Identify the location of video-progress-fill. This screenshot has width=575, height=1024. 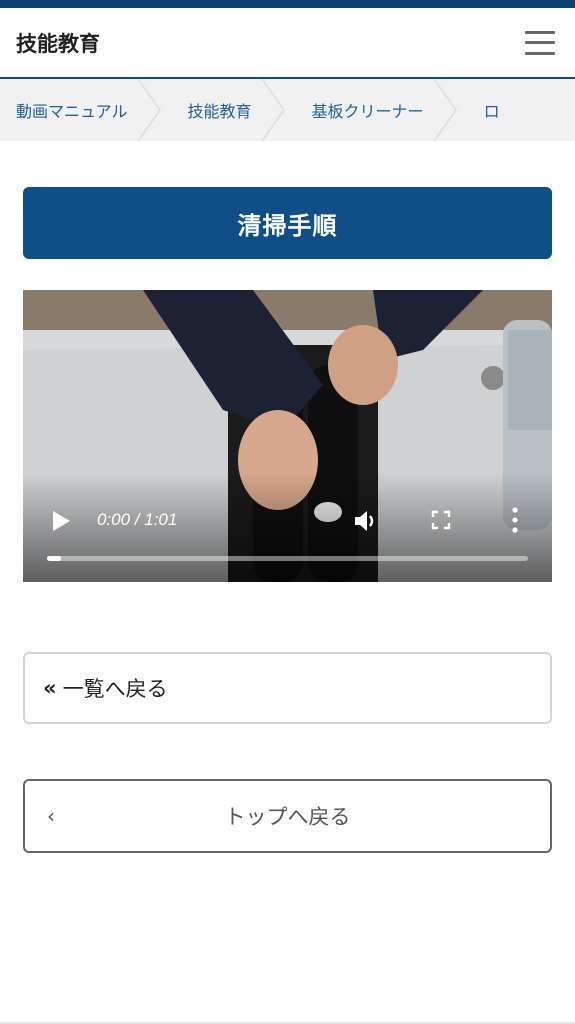
(54, 558).